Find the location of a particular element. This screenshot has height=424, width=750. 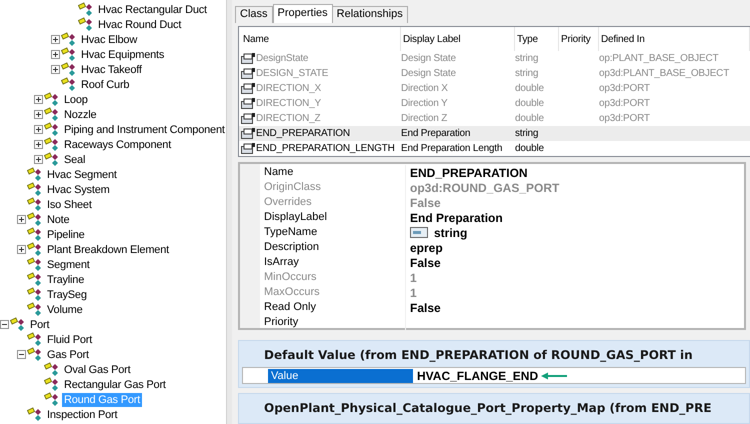

tree-item: Nozzle is located at coordinates (80, 115).